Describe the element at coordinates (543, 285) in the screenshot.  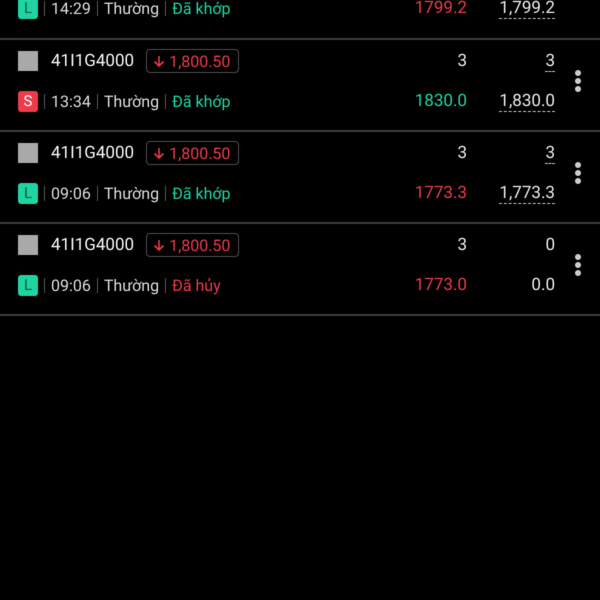
I see `matched-price: 0.0` at that location.